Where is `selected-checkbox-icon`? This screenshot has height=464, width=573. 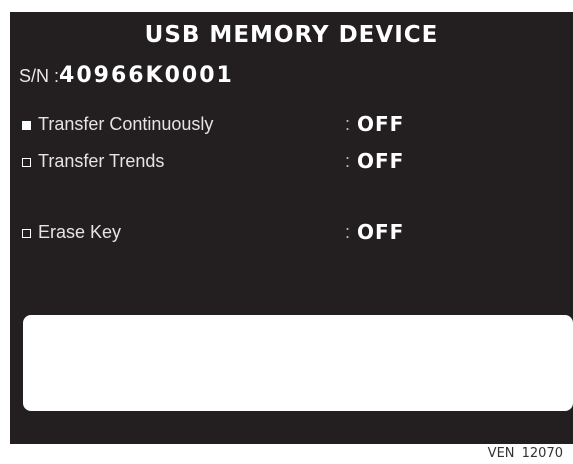
selected-checkbox-icon is located at coordinates (26, 125).